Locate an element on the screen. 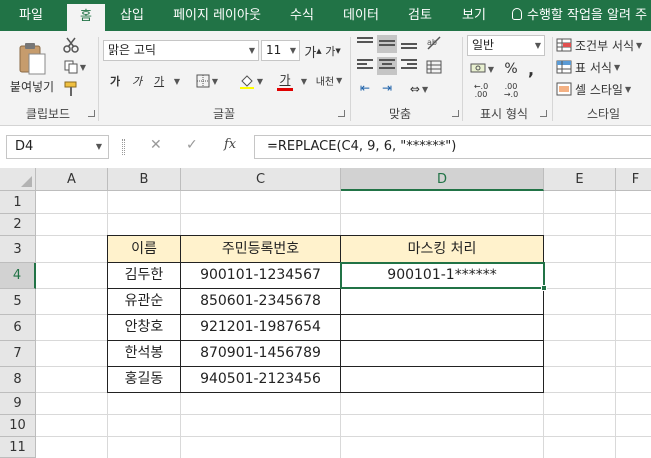 This screenshot has width=651, height=458. insert-function-icon: fx is located at coordinates (230, 144).